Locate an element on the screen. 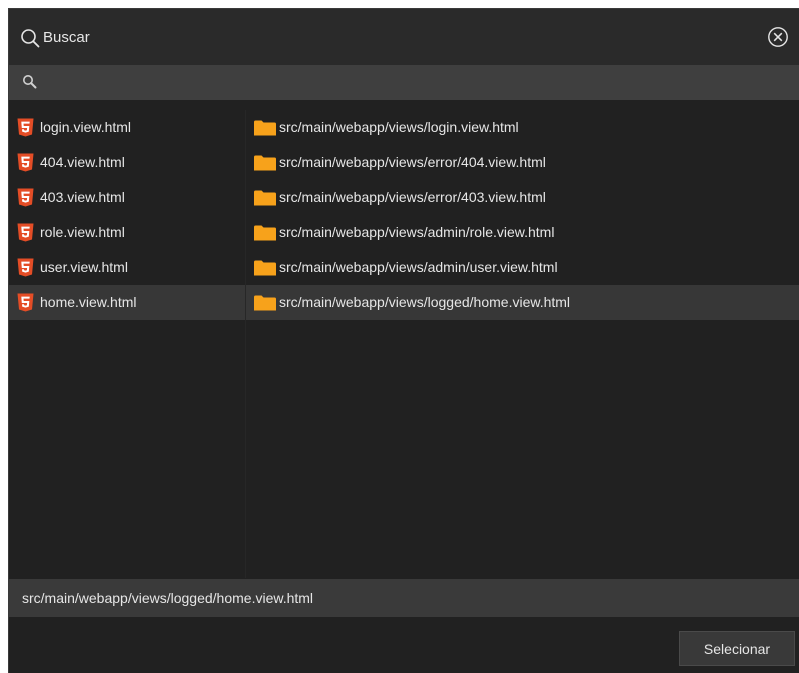  column-divider is located at coordinates (245, 344).